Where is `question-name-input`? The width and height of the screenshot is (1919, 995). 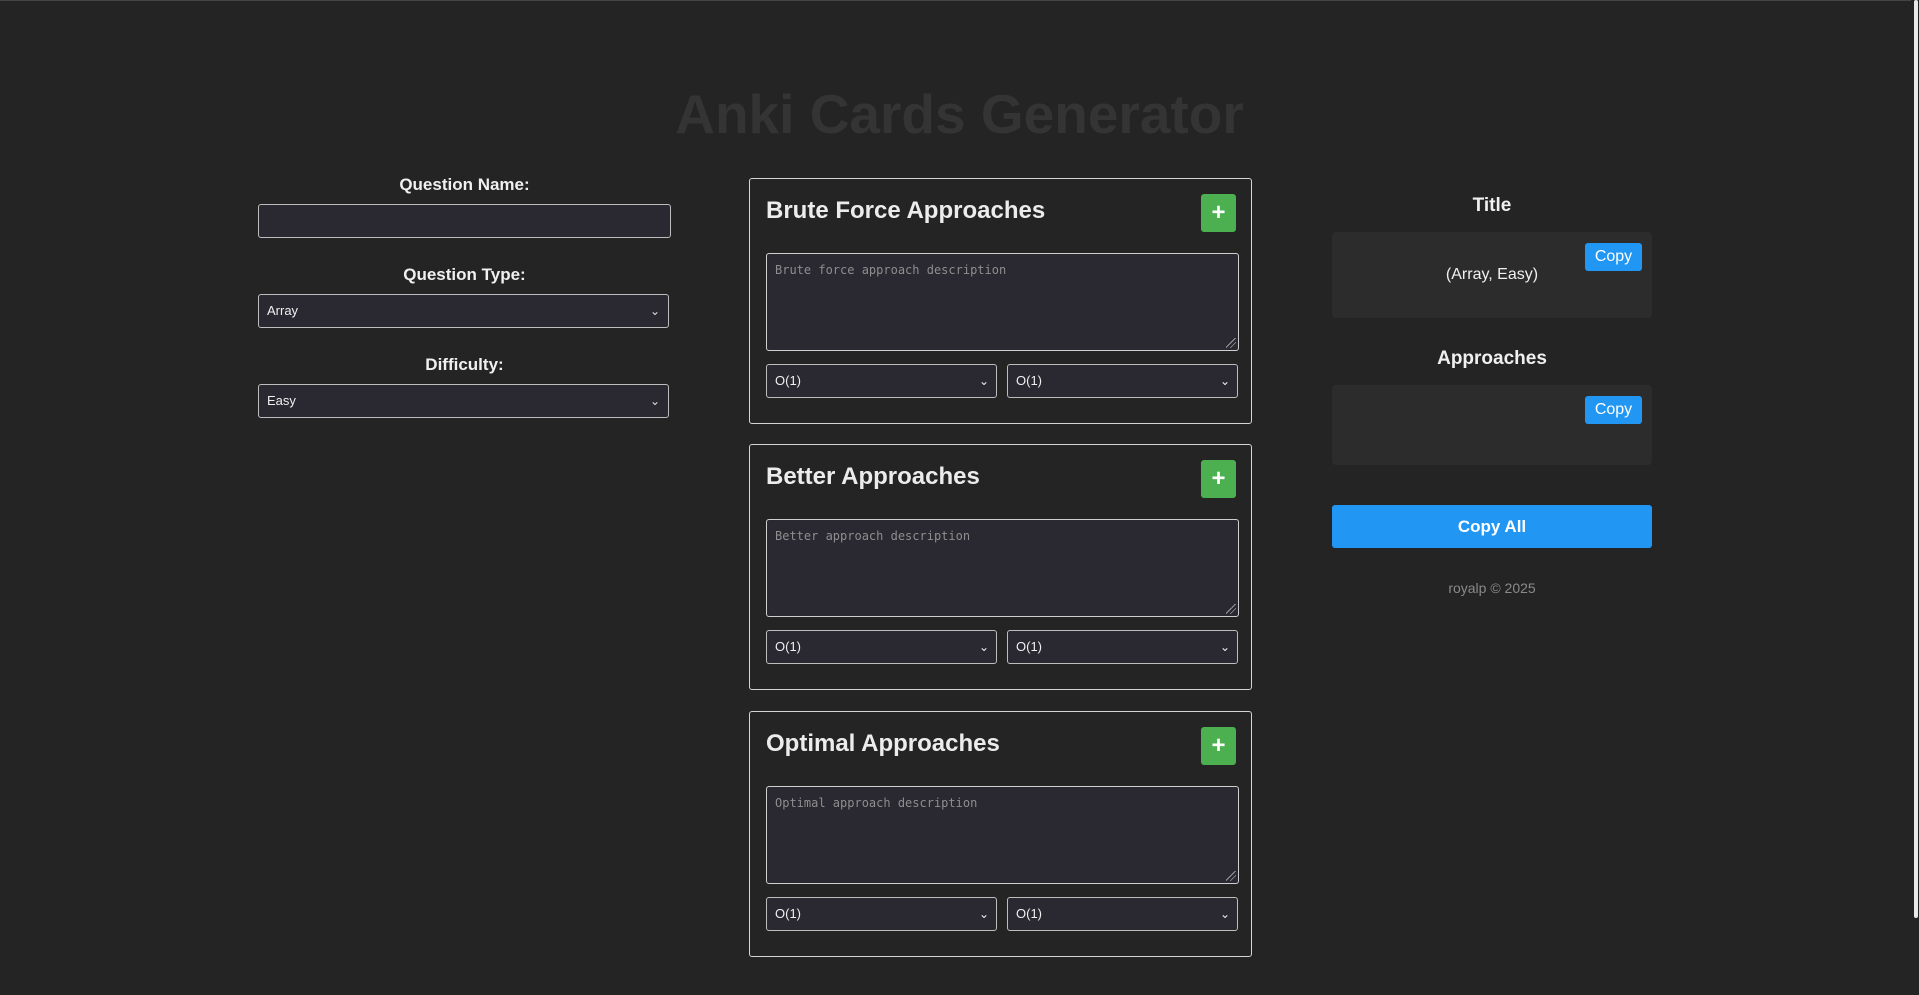 question-name-input is located at coordinates (464, 221).